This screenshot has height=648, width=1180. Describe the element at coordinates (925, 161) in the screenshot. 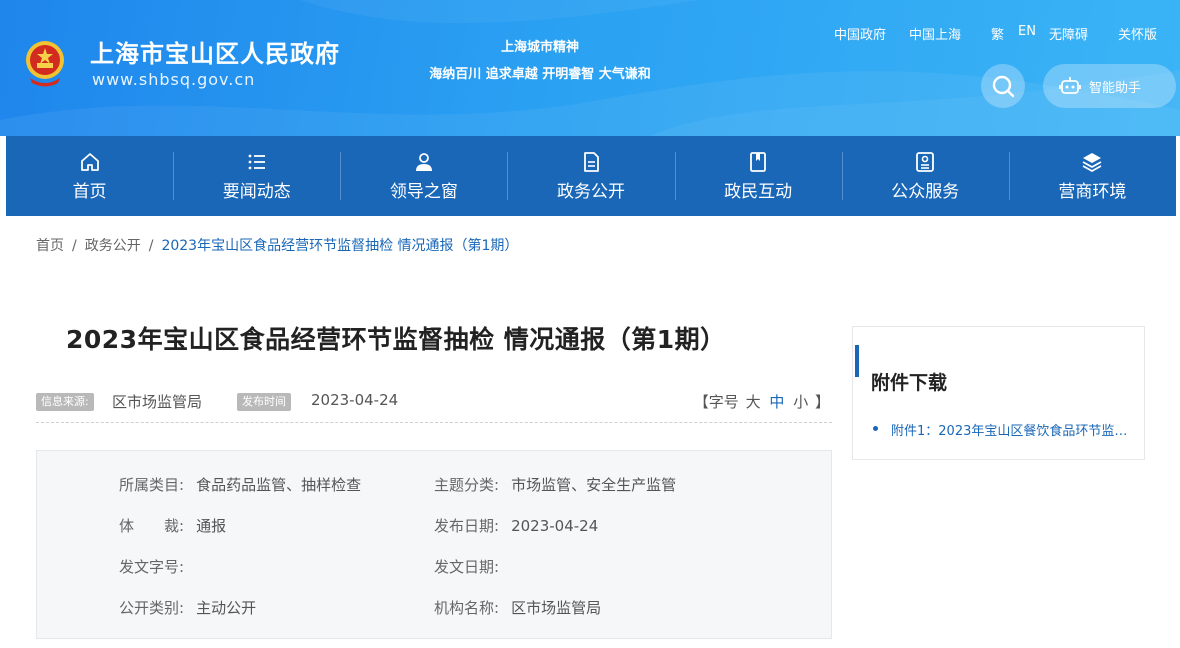

I see `id-card-icon` at that location.